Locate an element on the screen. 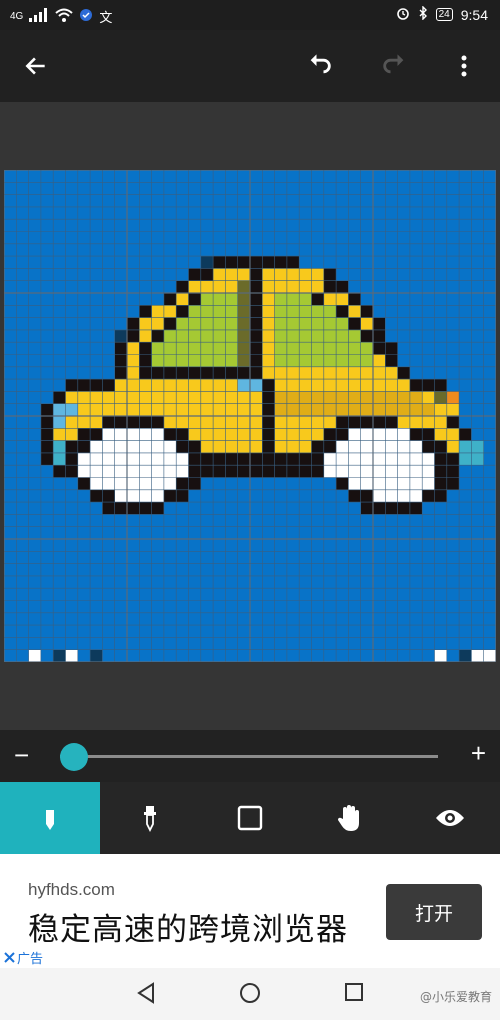 The height and width of the screenshot is (1020, 500). nav-back-button is located at coordinates (146, 995).